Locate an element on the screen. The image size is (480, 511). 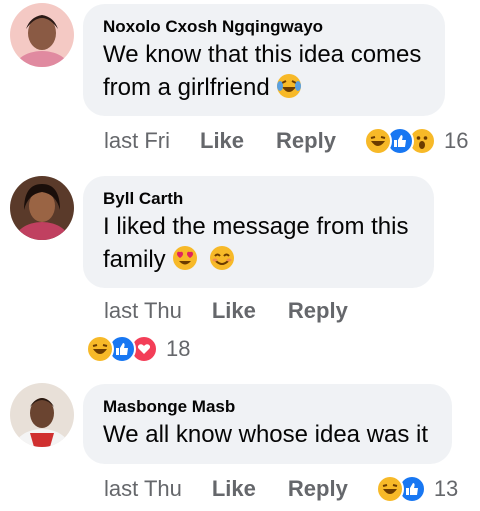
tears-of-joy-emoji-icon is located at coordinates (289, 90).